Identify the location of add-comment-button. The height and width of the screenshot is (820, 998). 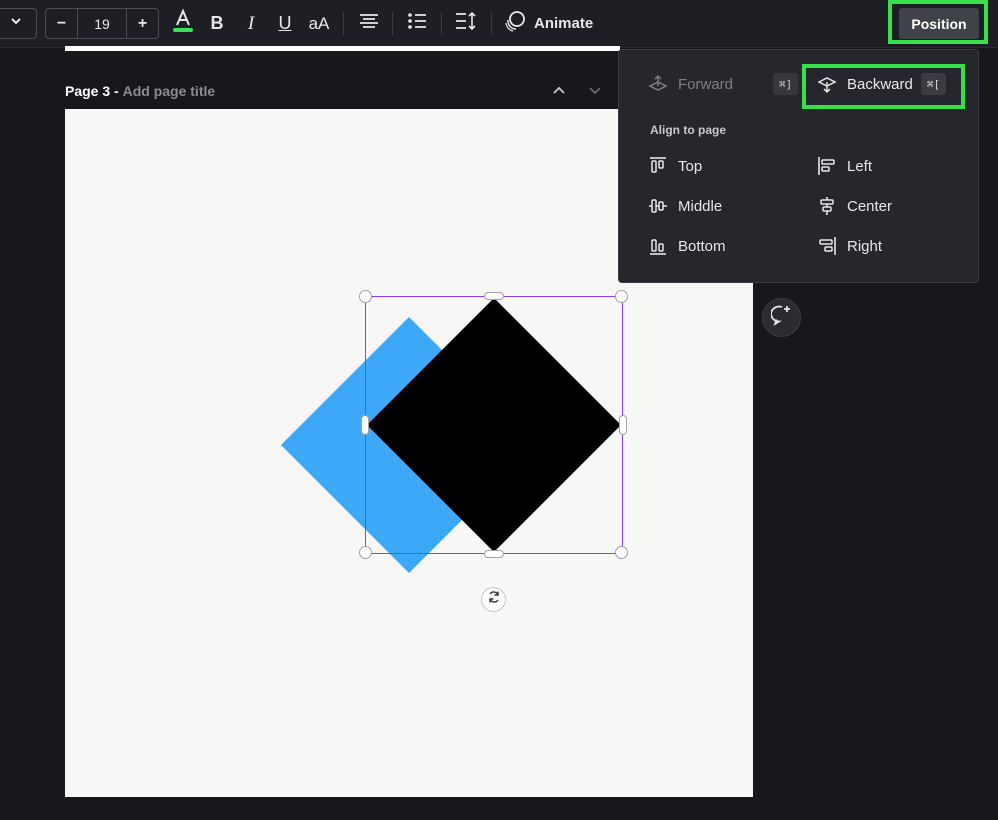
(781, 317).